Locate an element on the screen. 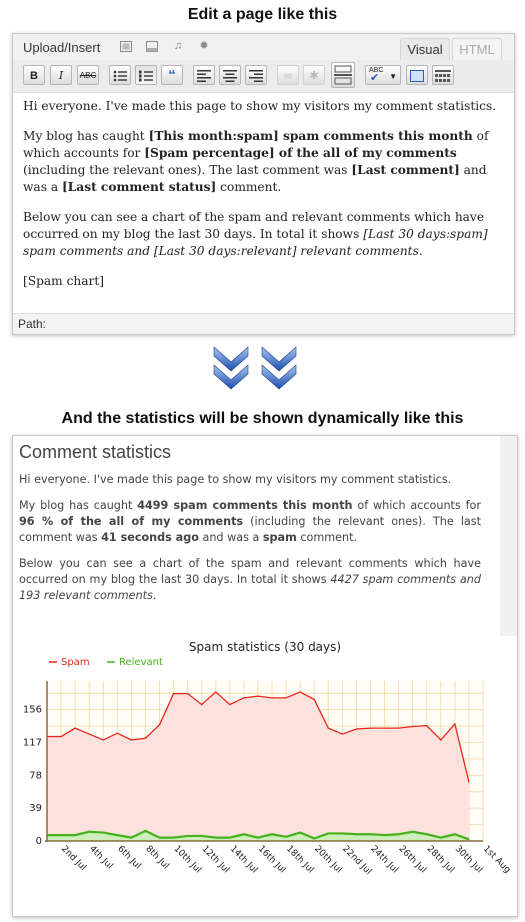  x-tick-label: 6th Jul is located at coordinates (128, 857).